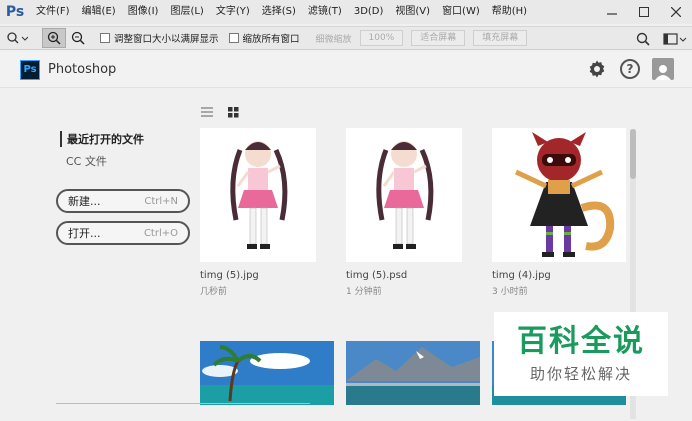 The height and width of the screenshot is (421, 692). Describe the element at coordinates (271, 39) in the screenshot. I see `zoom-all-label: 缩放所有窗口` at that location.